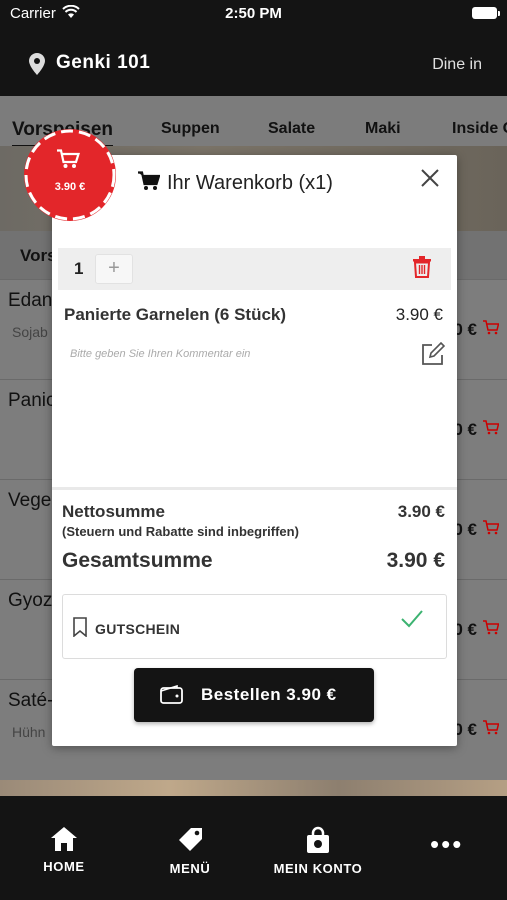 This screenshot has height=900, width=507. I want to click on comment-field: Bitte geben Sie Ihren Kommentar ein, so click(160, 354).